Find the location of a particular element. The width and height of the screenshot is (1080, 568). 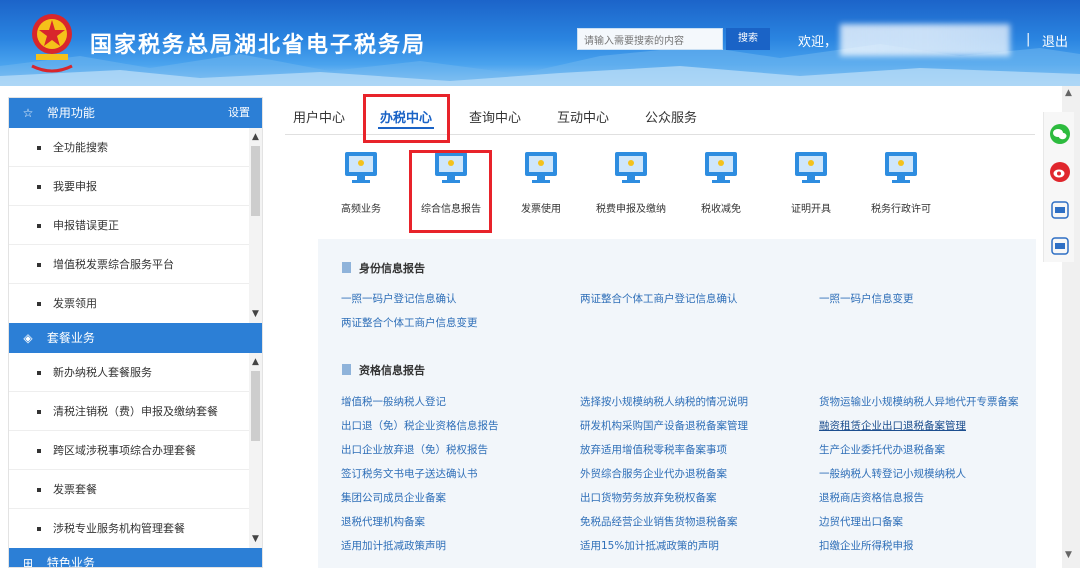

link-item: 外贸综合服务企业代办退税备案 is located at coordinates (653, 473).